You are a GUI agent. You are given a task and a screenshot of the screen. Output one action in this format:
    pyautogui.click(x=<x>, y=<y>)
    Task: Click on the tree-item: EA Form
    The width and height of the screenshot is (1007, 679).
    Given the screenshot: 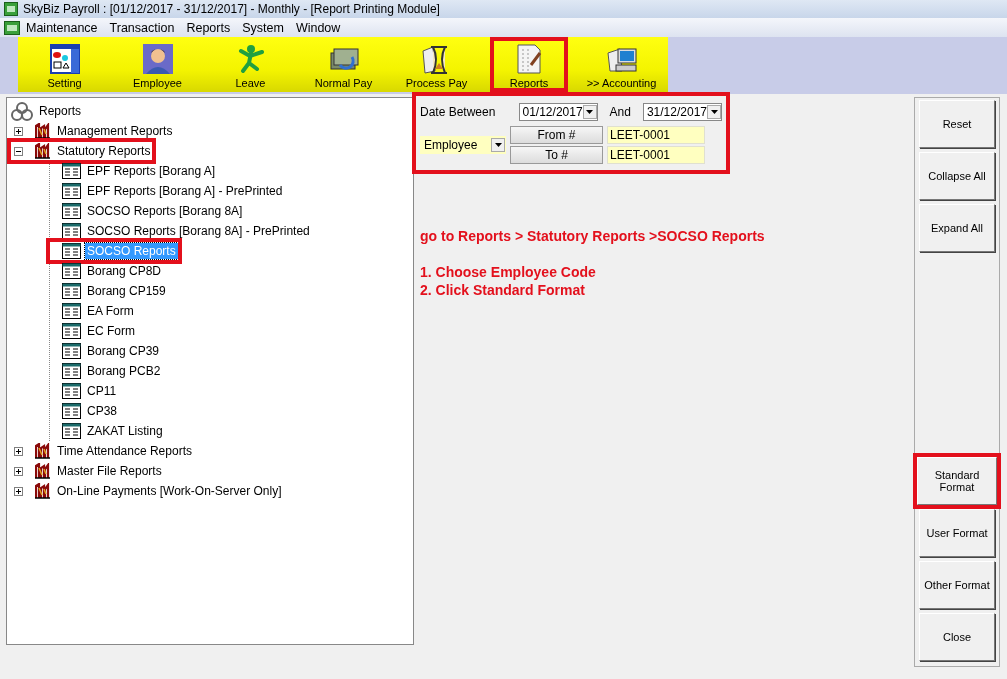 What is the action you would take?
    pyautogui.click(x=110, y=311)
    